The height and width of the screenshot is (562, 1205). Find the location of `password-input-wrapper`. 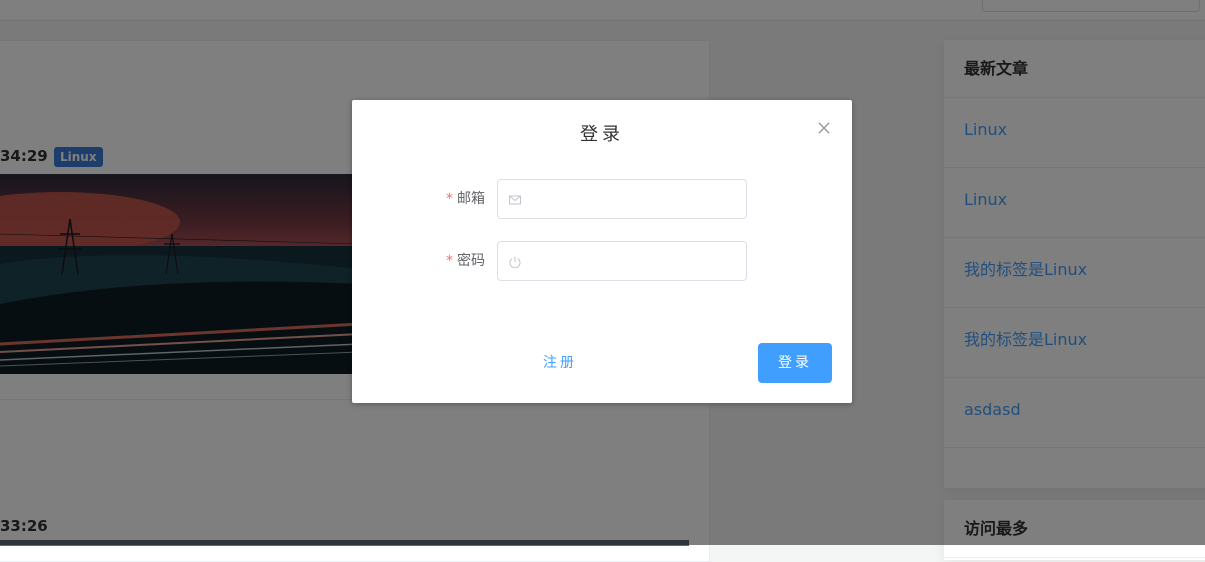

password-input-wrapper is located at coordinates (622, 261).